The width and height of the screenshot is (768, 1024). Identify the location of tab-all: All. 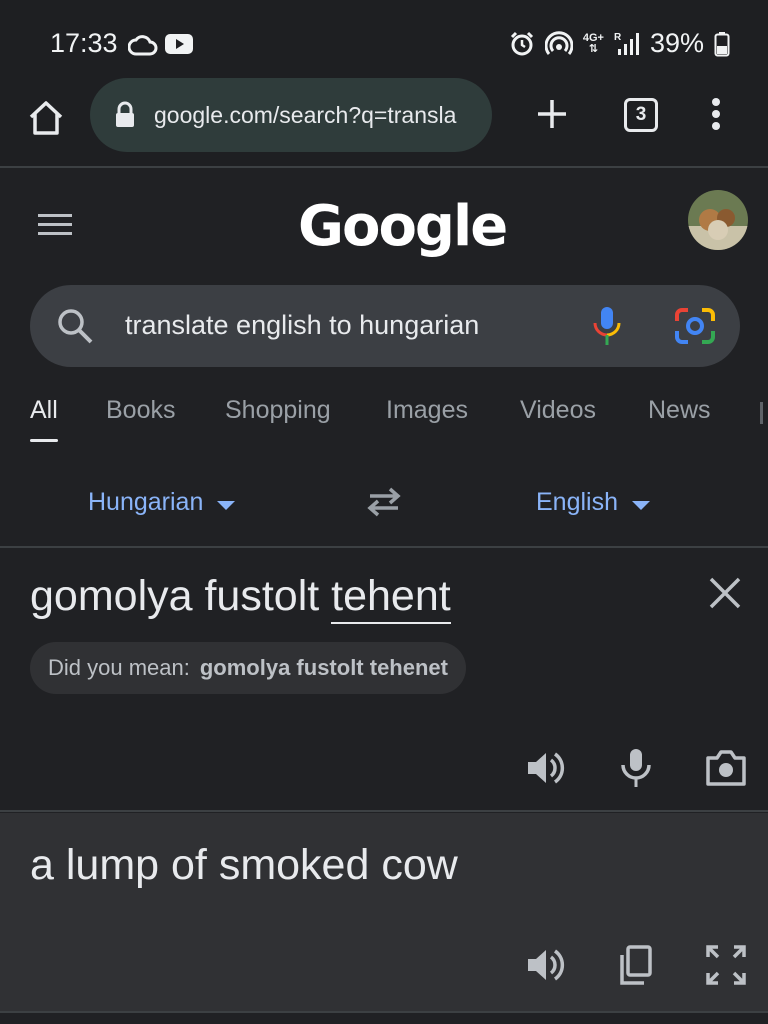
(44, 419).